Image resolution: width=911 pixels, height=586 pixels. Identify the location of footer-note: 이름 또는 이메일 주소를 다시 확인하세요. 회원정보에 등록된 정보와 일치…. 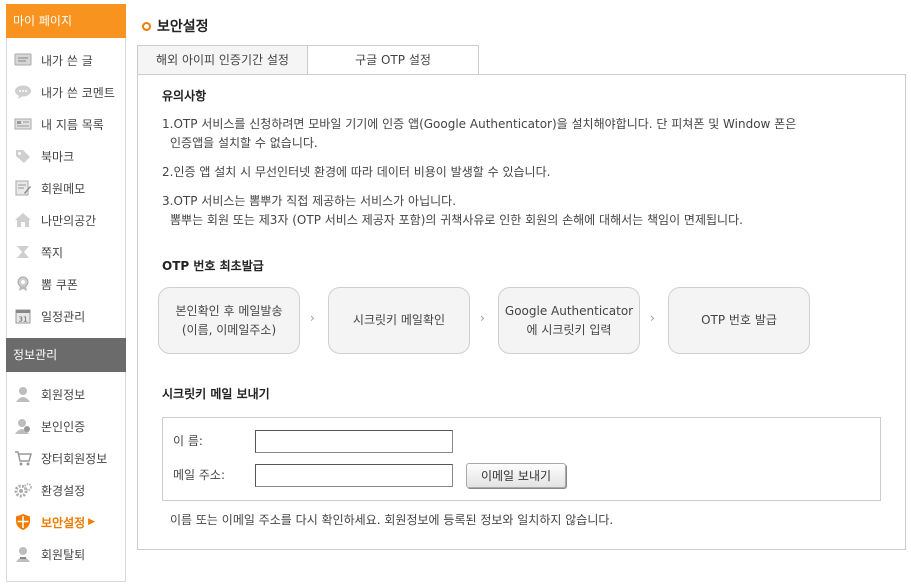
(392, 520).